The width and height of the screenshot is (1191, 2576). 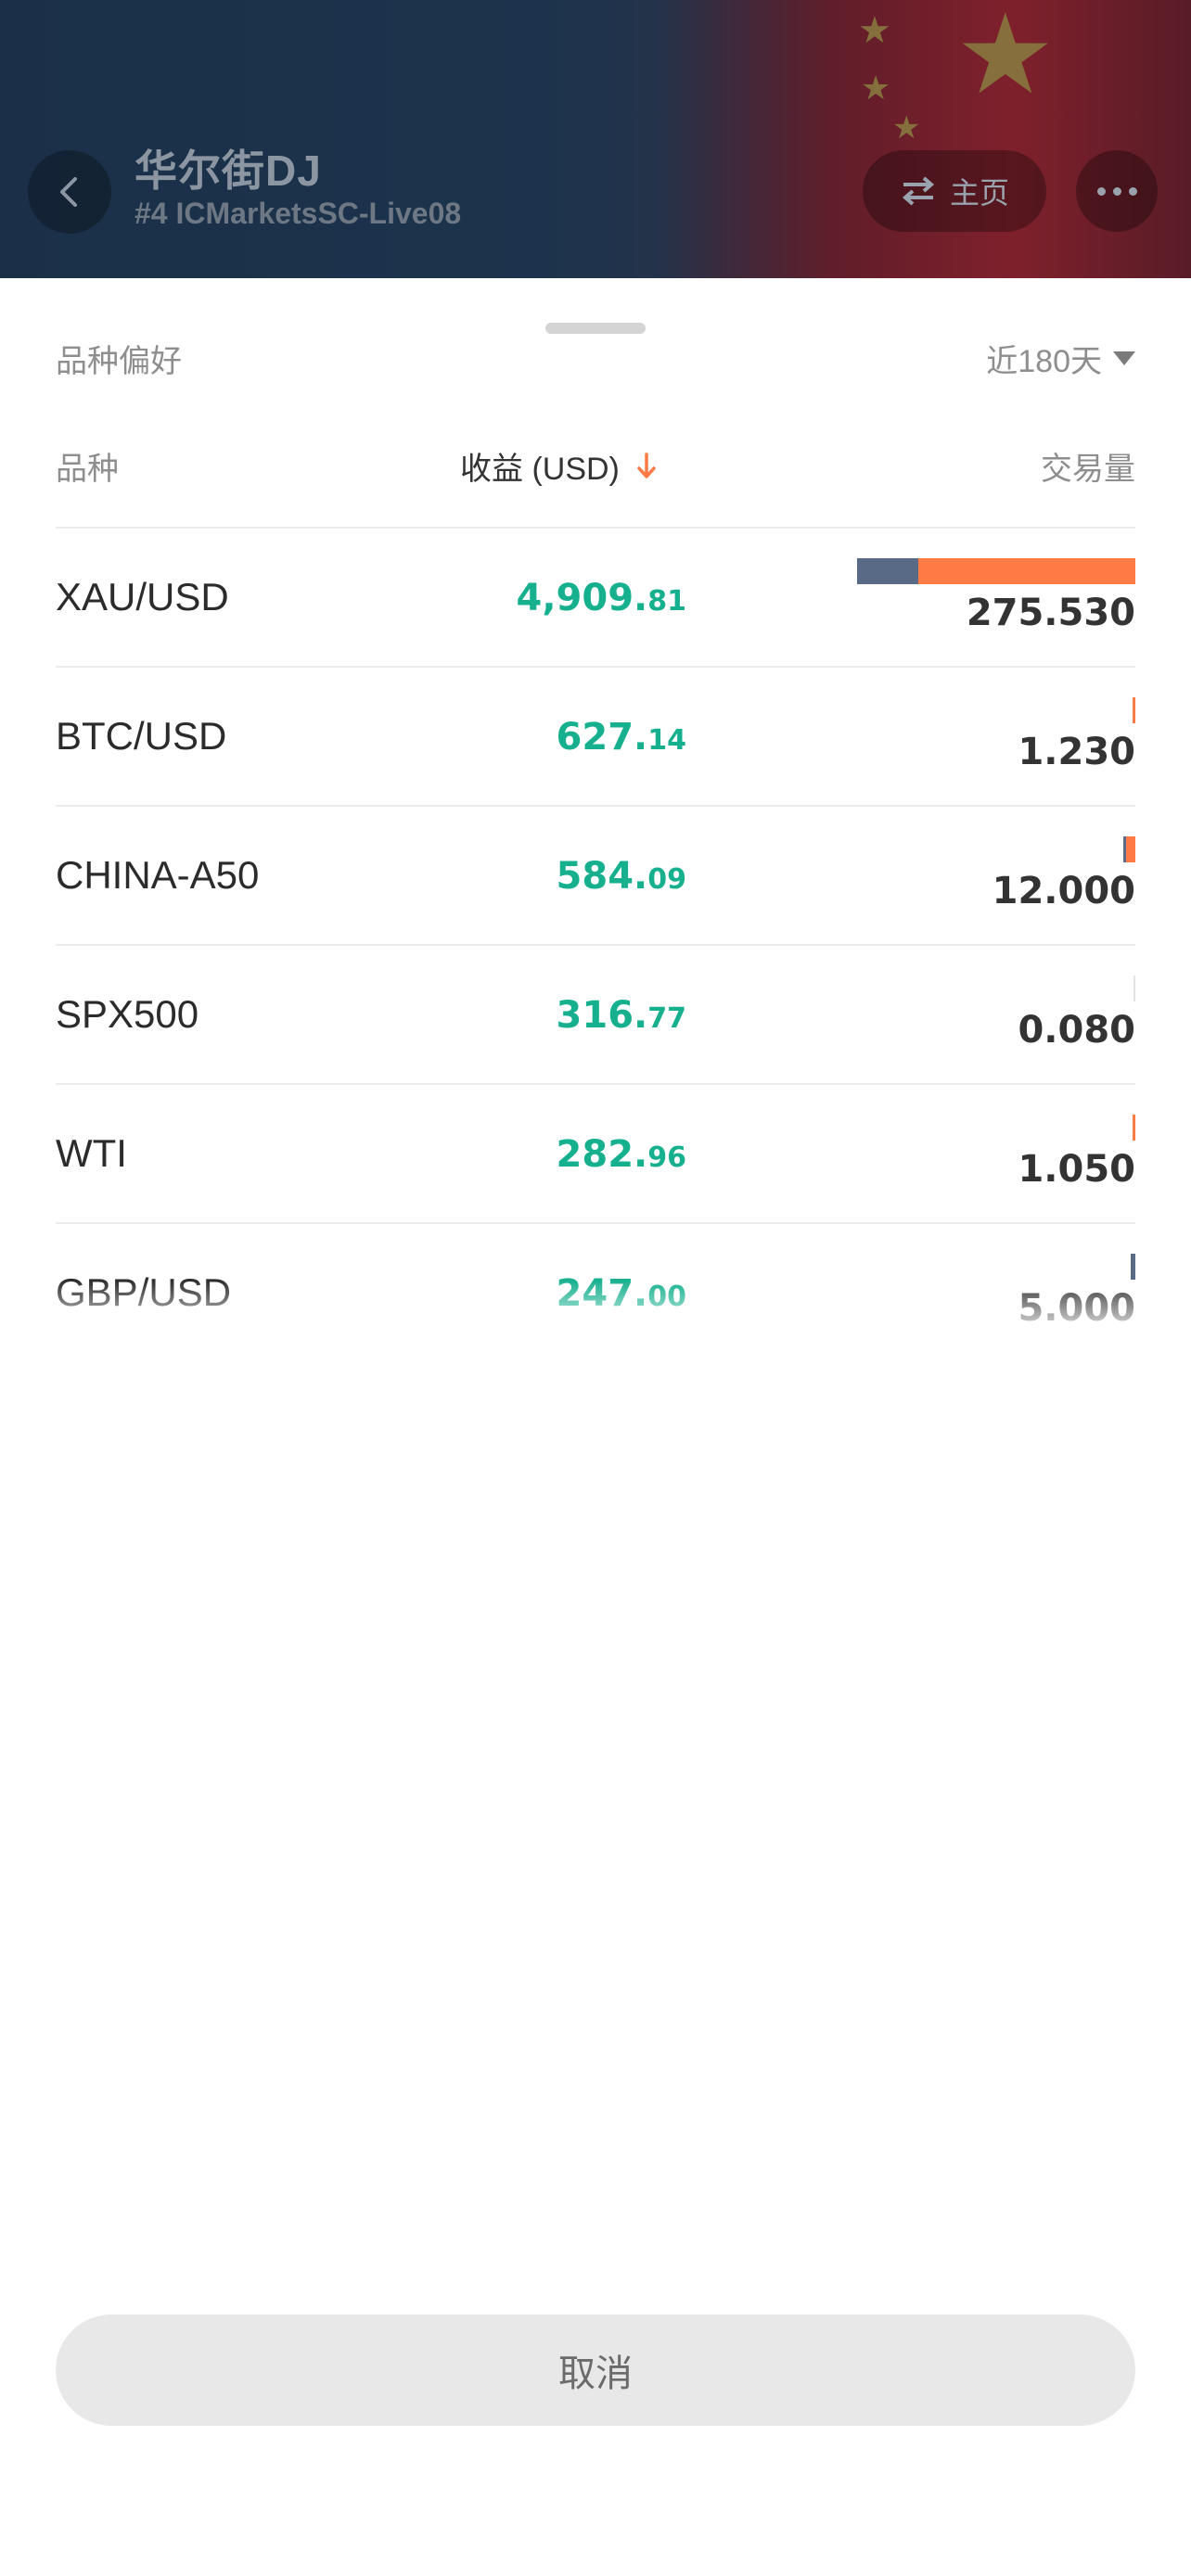 What do you see at coordinates (1076, 752) in the screenshot?
I see `volume-value: 1.230` at bounding box center [1076, 752].